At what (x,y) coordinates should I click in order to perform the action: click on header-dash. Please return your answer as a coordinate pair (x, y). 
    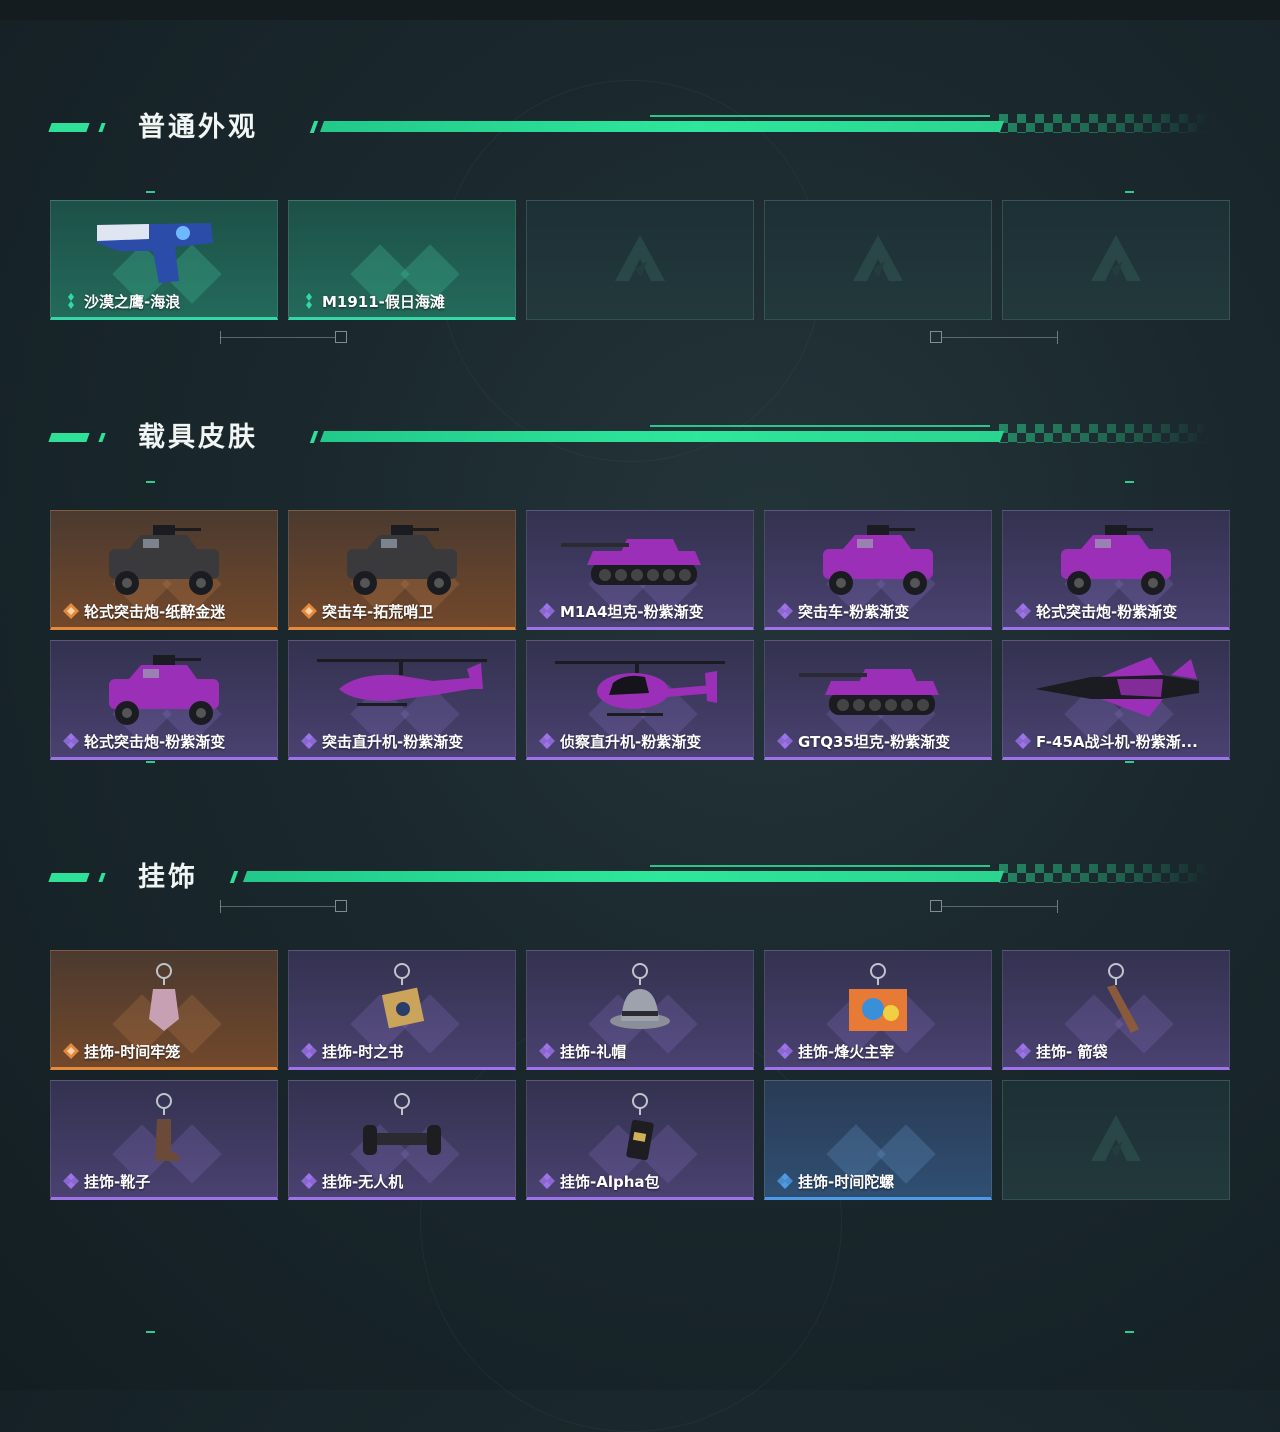
    Looking at the image, I should click on (69, 127).